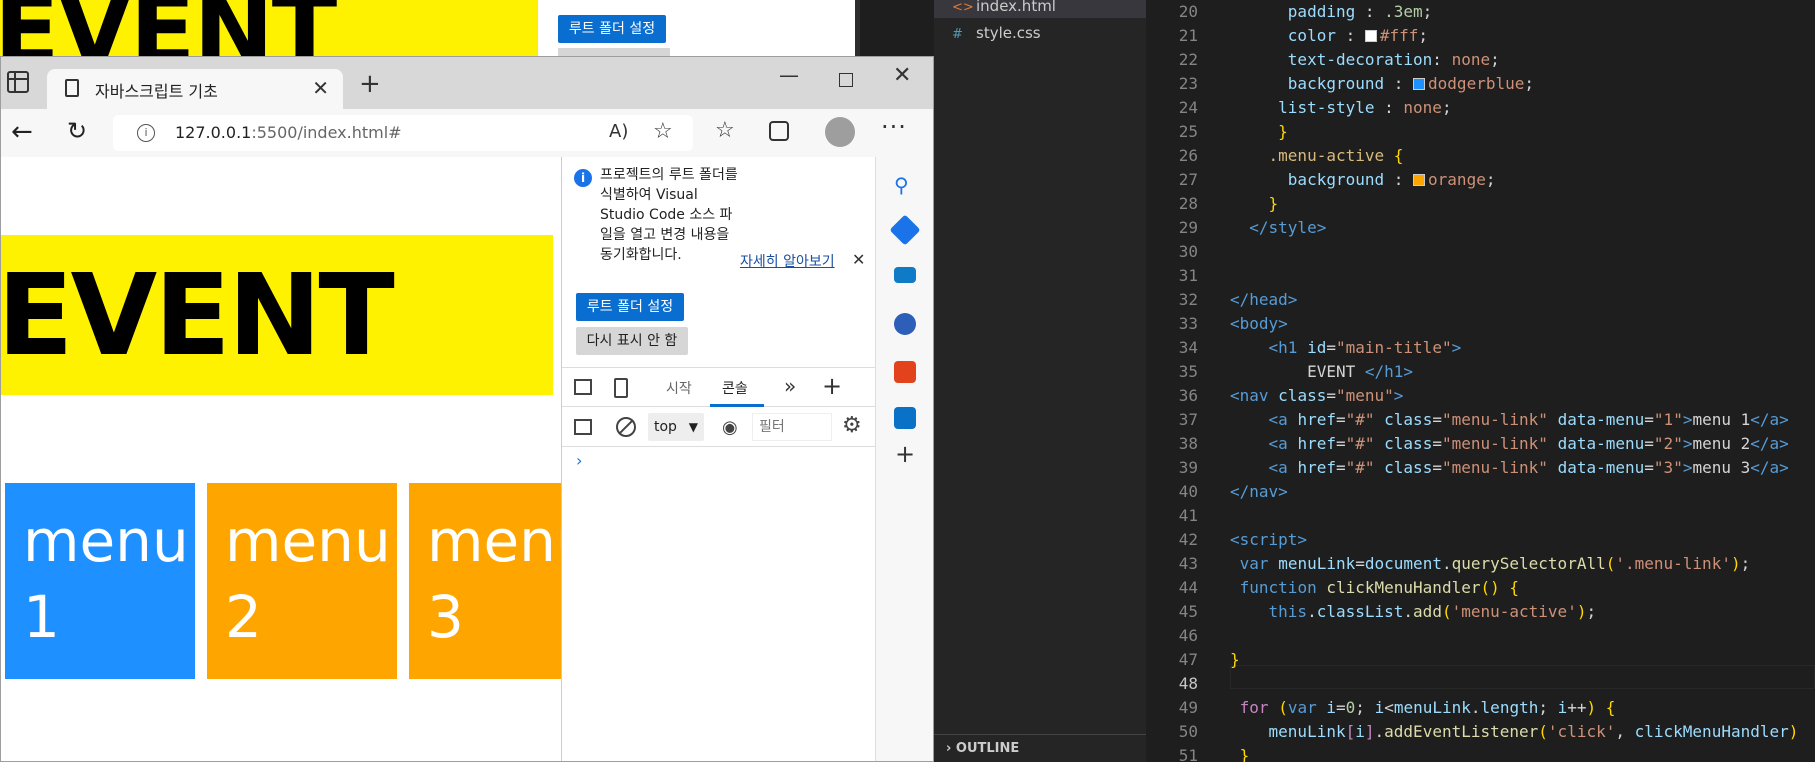  Describe the element at coordinates (1601, 443) in the screenshot. I see `html-attr: data-menu` at that location.